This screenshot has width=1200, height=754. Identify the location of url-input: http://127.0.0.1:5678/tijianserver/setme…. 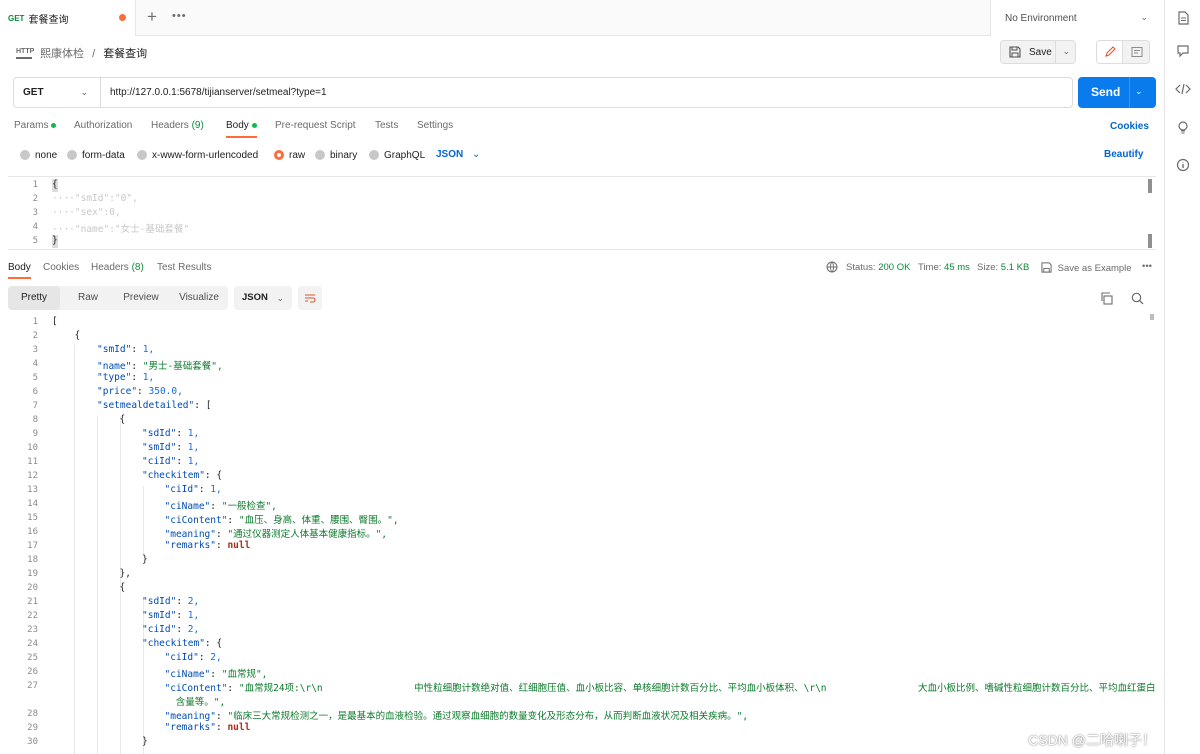
(218, 92).